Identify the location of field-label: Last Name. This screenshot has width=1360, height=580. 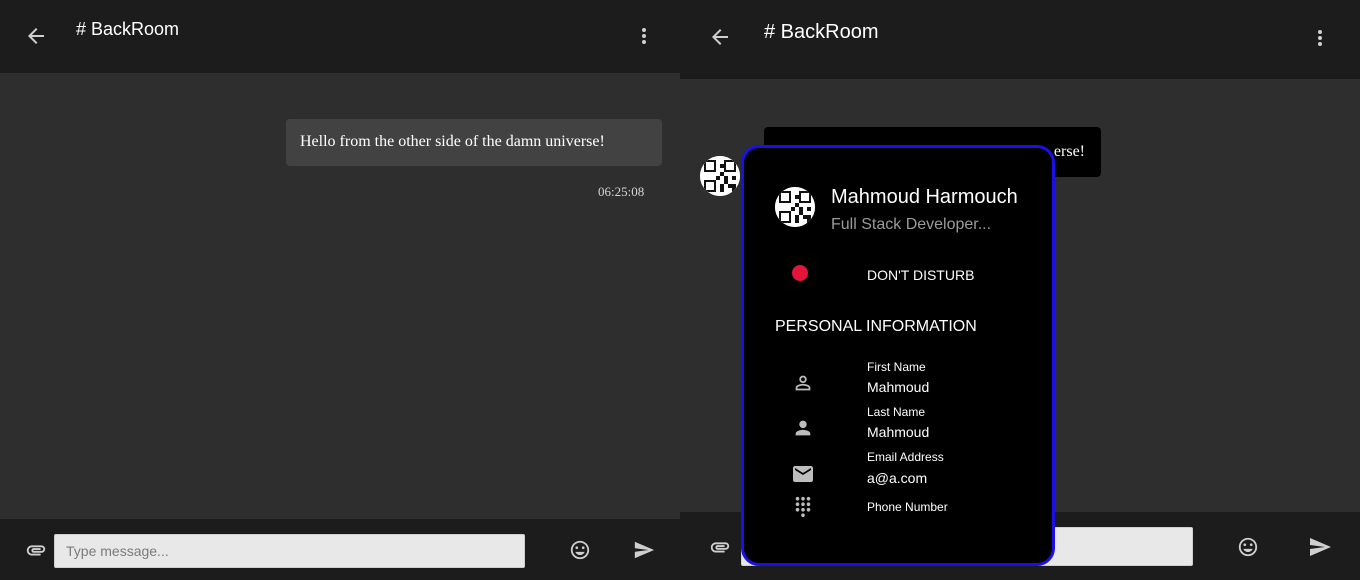
(896, 412).